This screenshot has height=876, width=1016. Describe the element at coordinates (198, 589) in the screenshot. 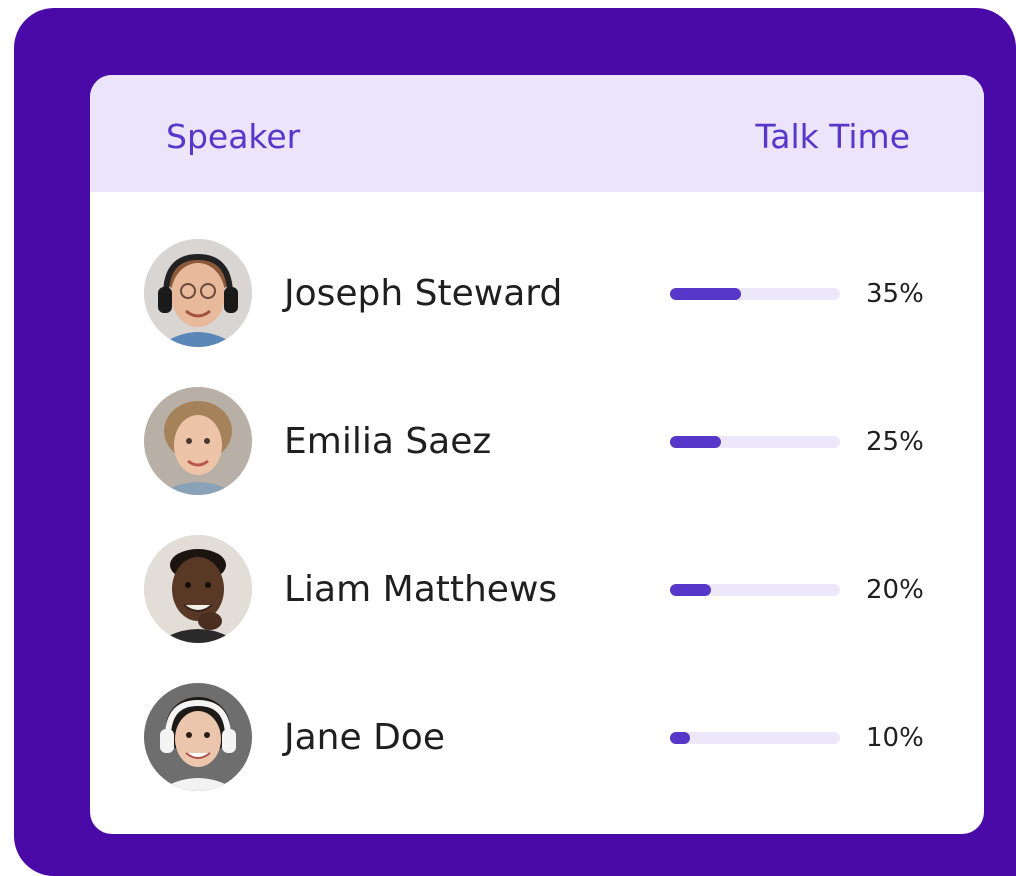

I see `man-avatar` at that location.